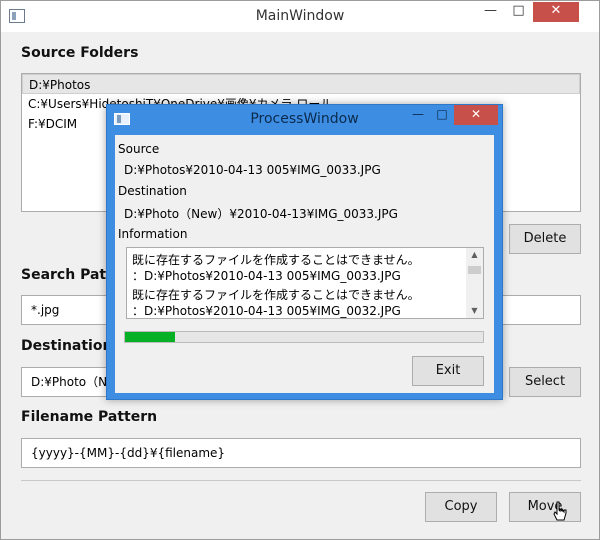 The image size is (600, 540). Describe the element at coordinates (261, 214) in the screenshot. I see `destination-path: D:¥Photo（New）¥2010-04-13¥IMG_0033.JPG` at that location.